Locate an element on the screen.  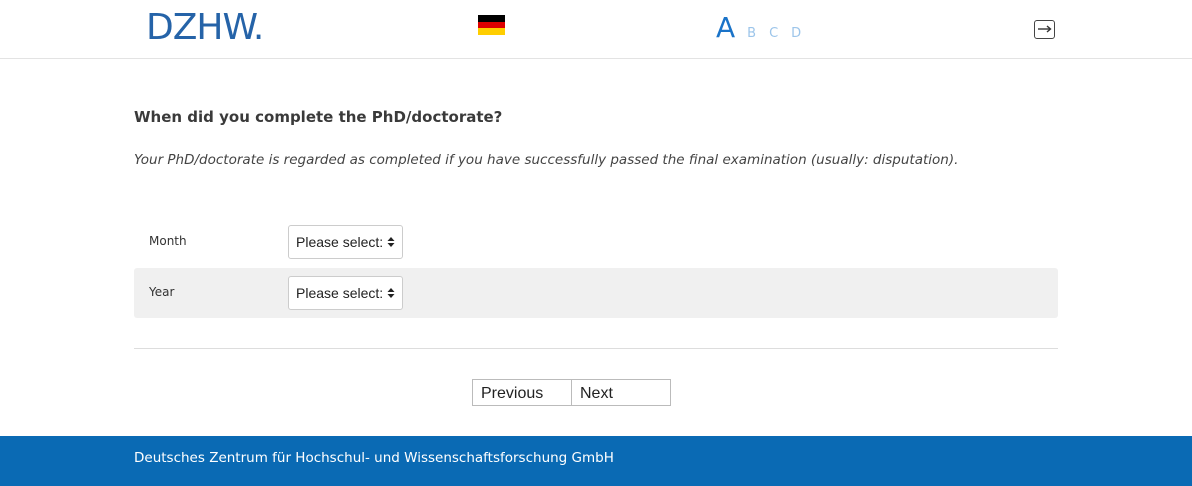
year-select: Please select: is located at coordinates (345, 293).